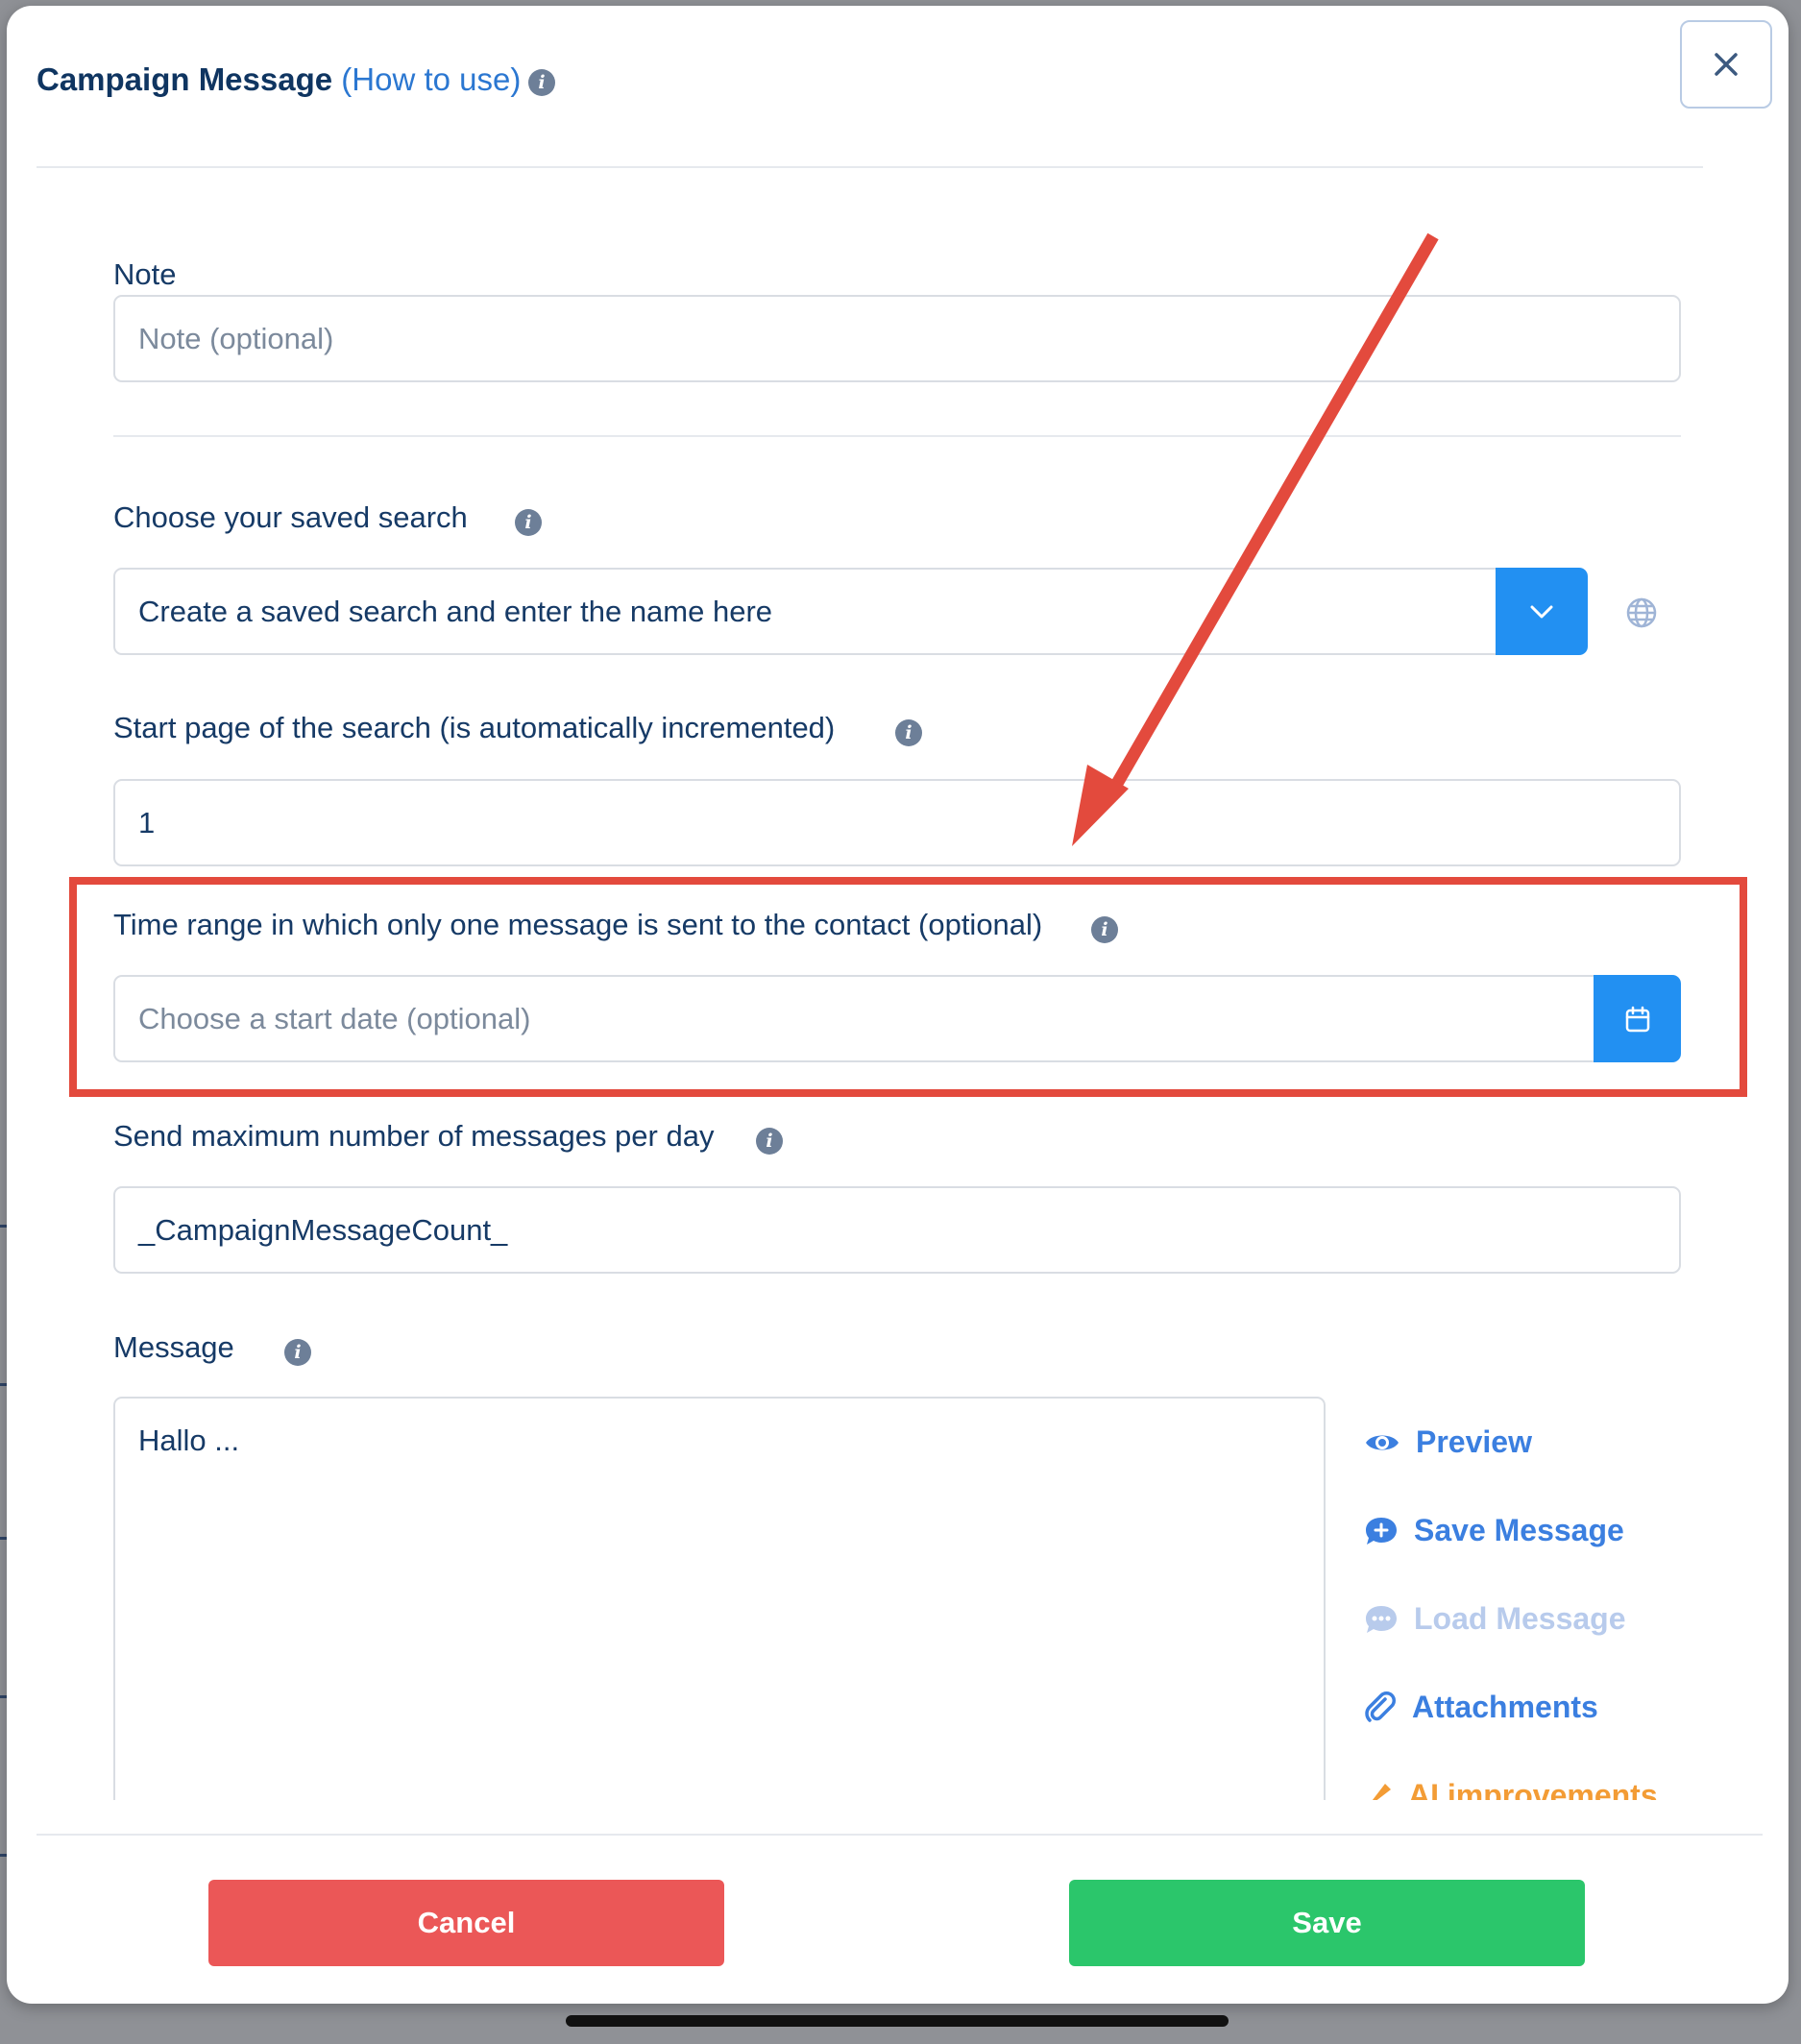 The height and width of the screenshot is (2044, 1801). I want to click on save-button: Save, so click(1327, 1923).